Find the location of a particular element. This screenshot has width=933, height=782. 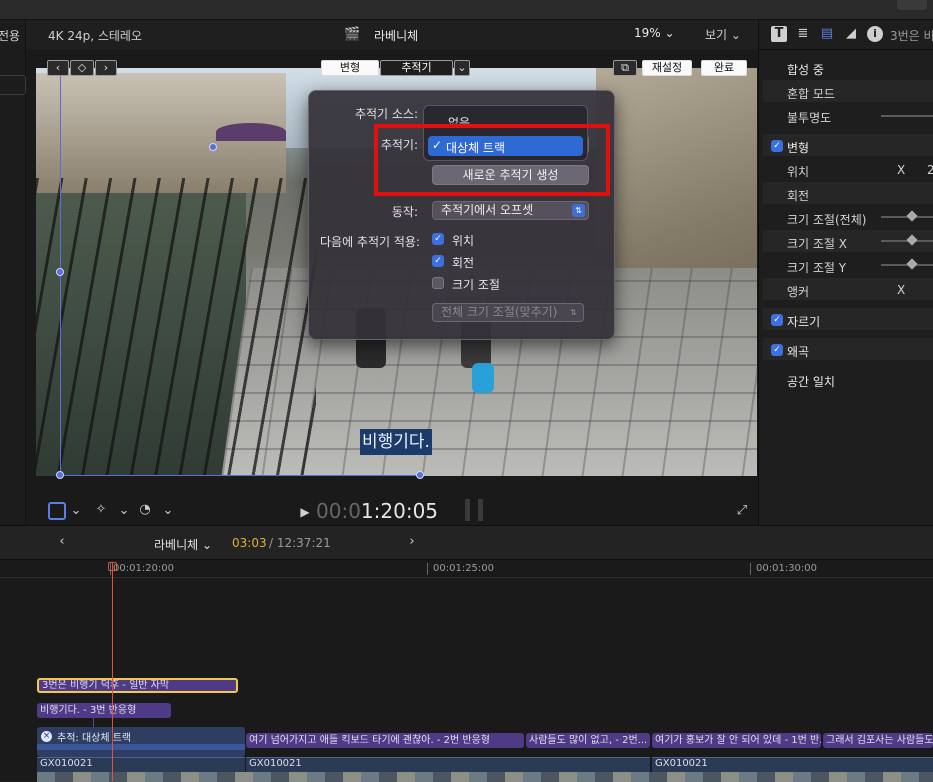

anchor-x-label: X is located at coordinates (901, 290).